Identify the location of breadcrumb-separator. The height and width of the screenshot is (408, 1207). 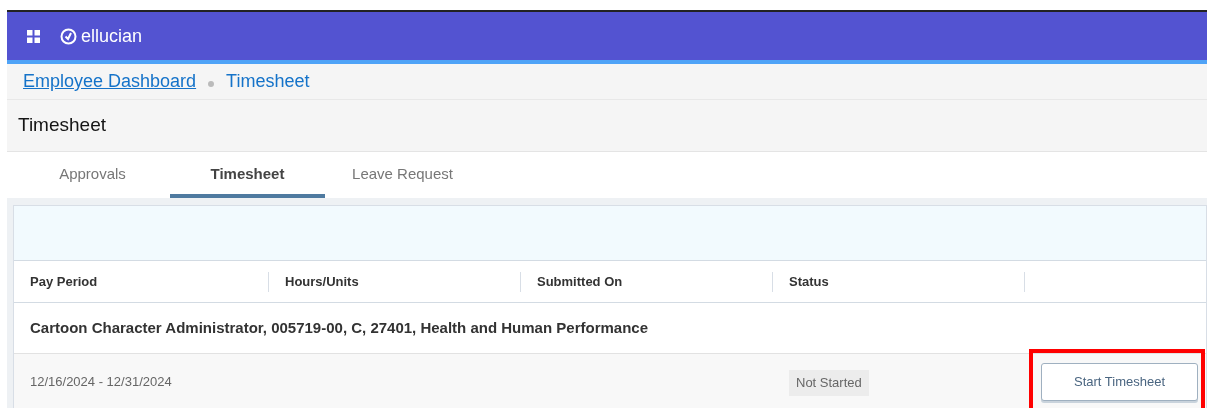
(211, 83).